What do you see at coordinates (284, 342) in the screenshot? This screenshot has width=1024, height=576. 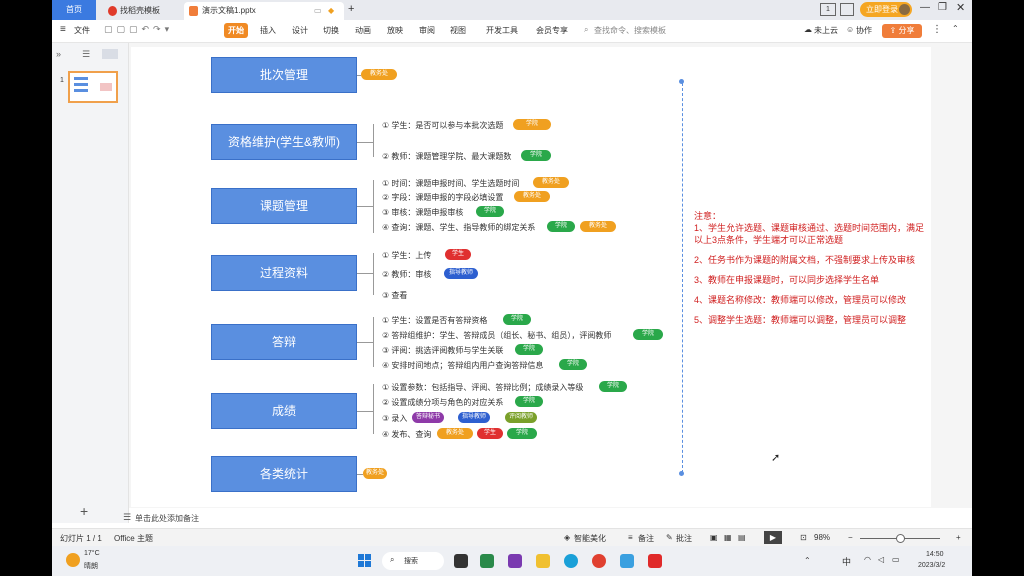 I see `node-defense: 答辩` at bounding box center [284, 342].